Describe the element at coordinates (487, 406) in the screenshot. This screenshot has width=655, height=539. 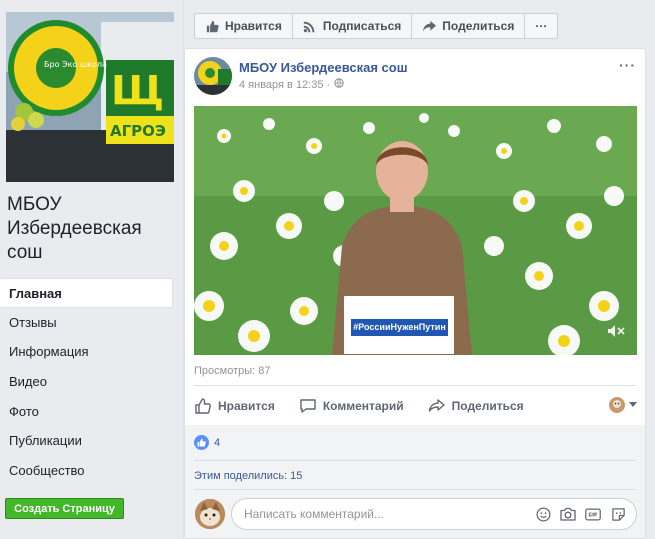
I see `post-share-label: Поделиться` at that location.